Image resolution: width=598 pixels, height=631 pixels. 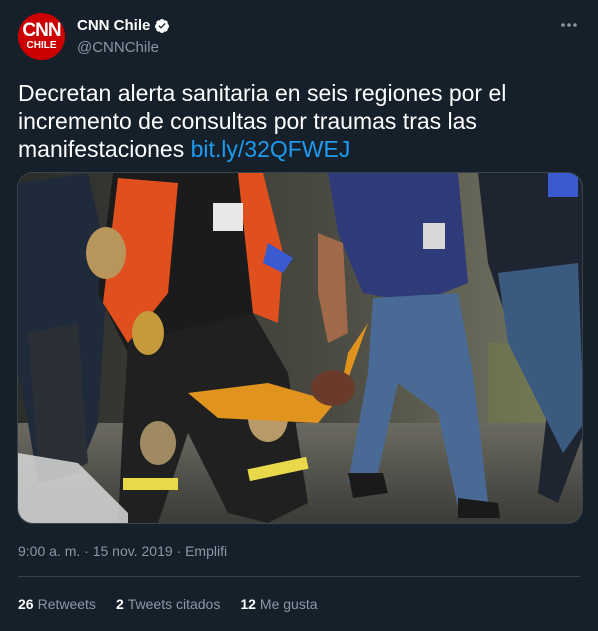 I want to click on photo-reflective-stripe-left, so click(x=150, y=484).